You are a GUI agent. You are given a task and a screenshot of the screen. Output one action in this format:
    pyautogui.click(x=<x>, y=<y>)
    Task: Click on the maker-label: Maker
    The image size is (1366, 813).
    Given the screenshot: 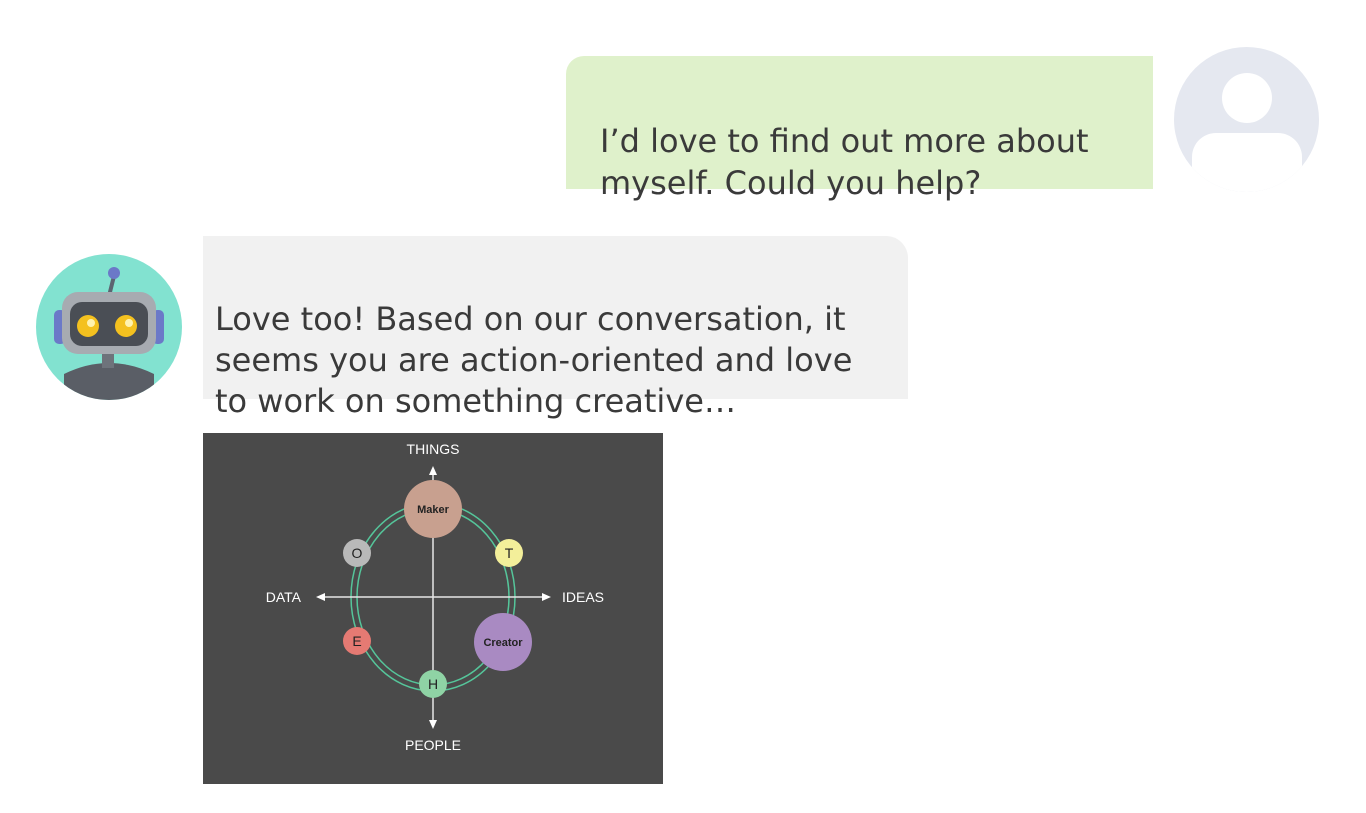 What is the action you would take?
    pyautogui.click(x=433, y=510)
    